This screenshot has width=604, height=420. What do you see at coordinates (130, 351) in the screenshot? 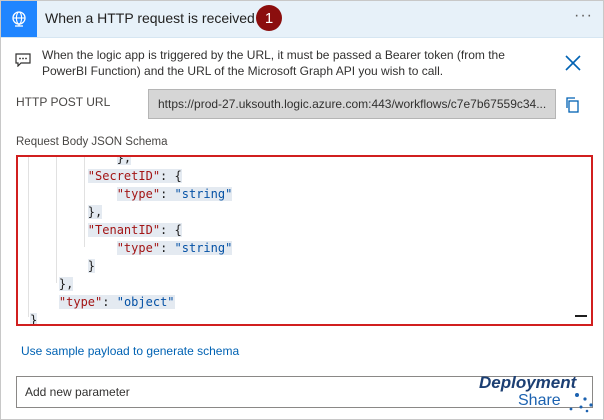
I see `generate-schema-link: Use sample payload to generate schema` at bounding box center [130, 351].